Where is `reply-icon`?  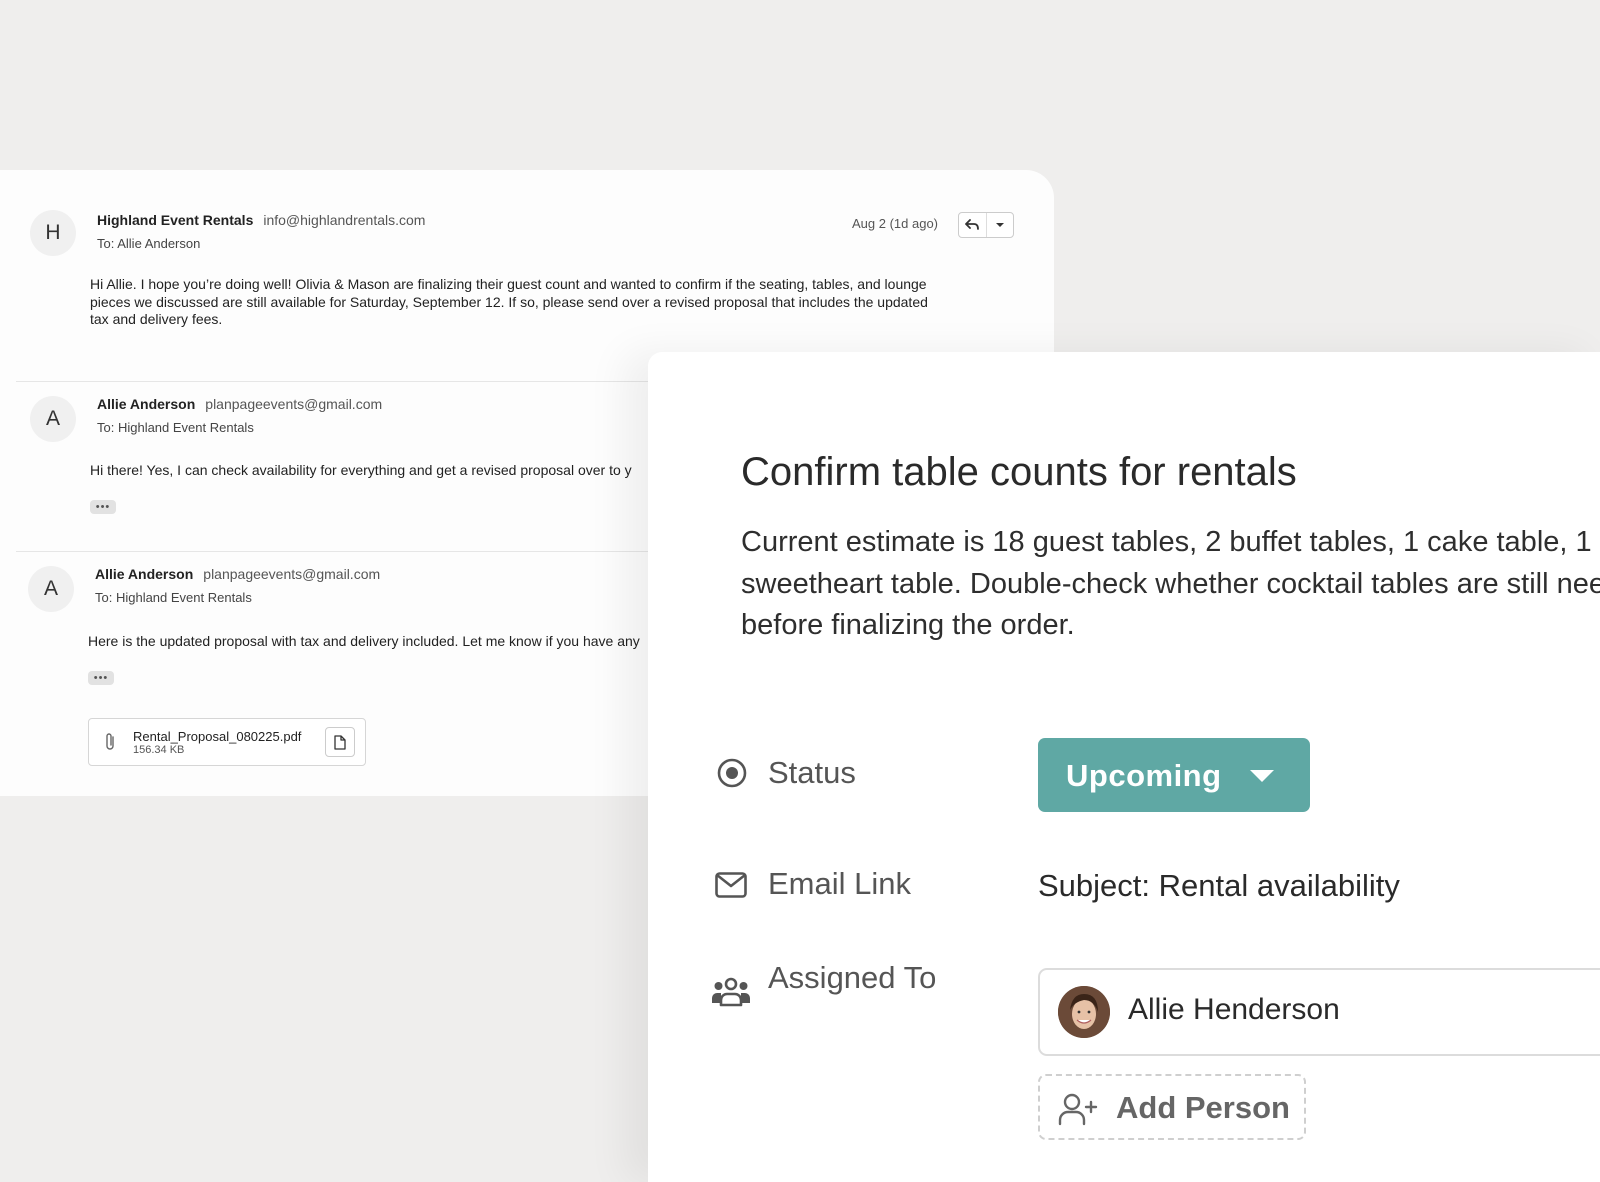
reply-icon is located at coordinates (972, 224).